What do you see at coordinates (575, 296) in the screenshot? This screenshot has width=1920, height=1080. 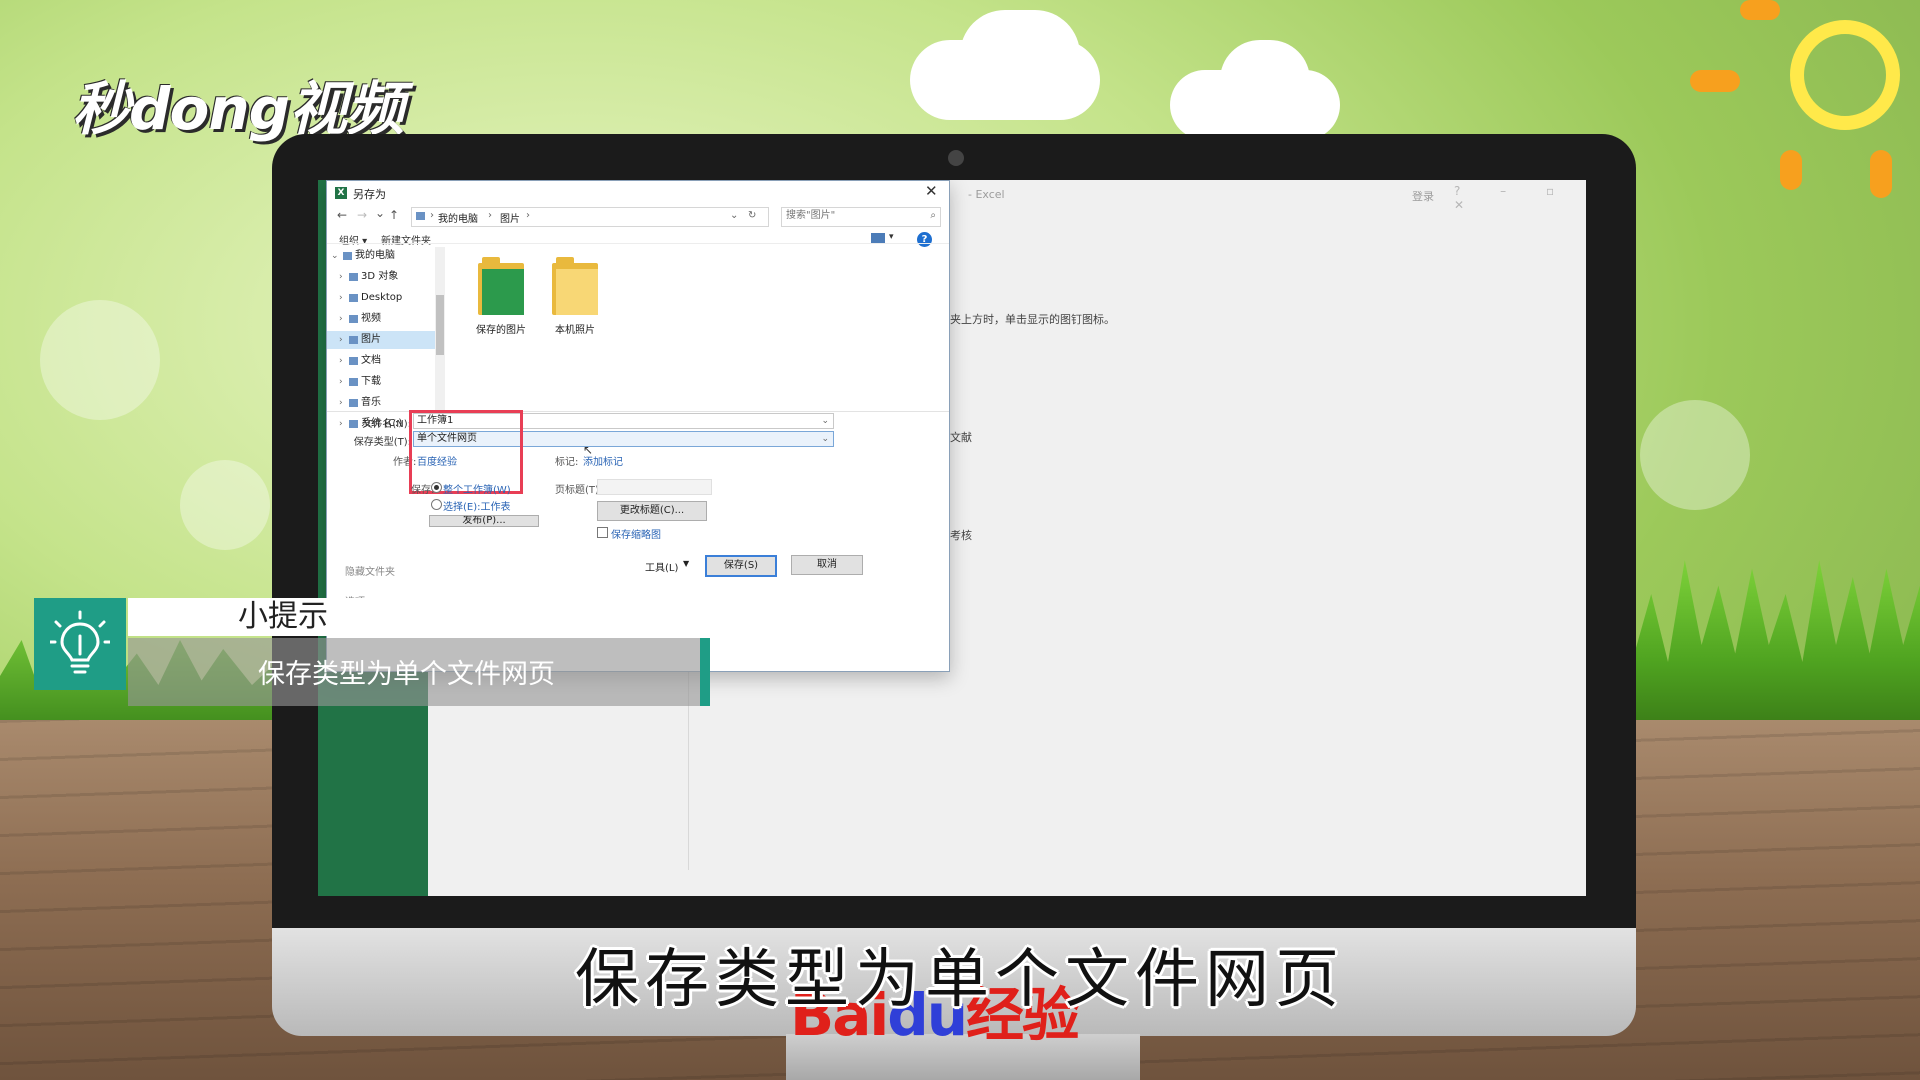 I see `folder-camera-roll: 本机照片` at bounding box center [575, 296].